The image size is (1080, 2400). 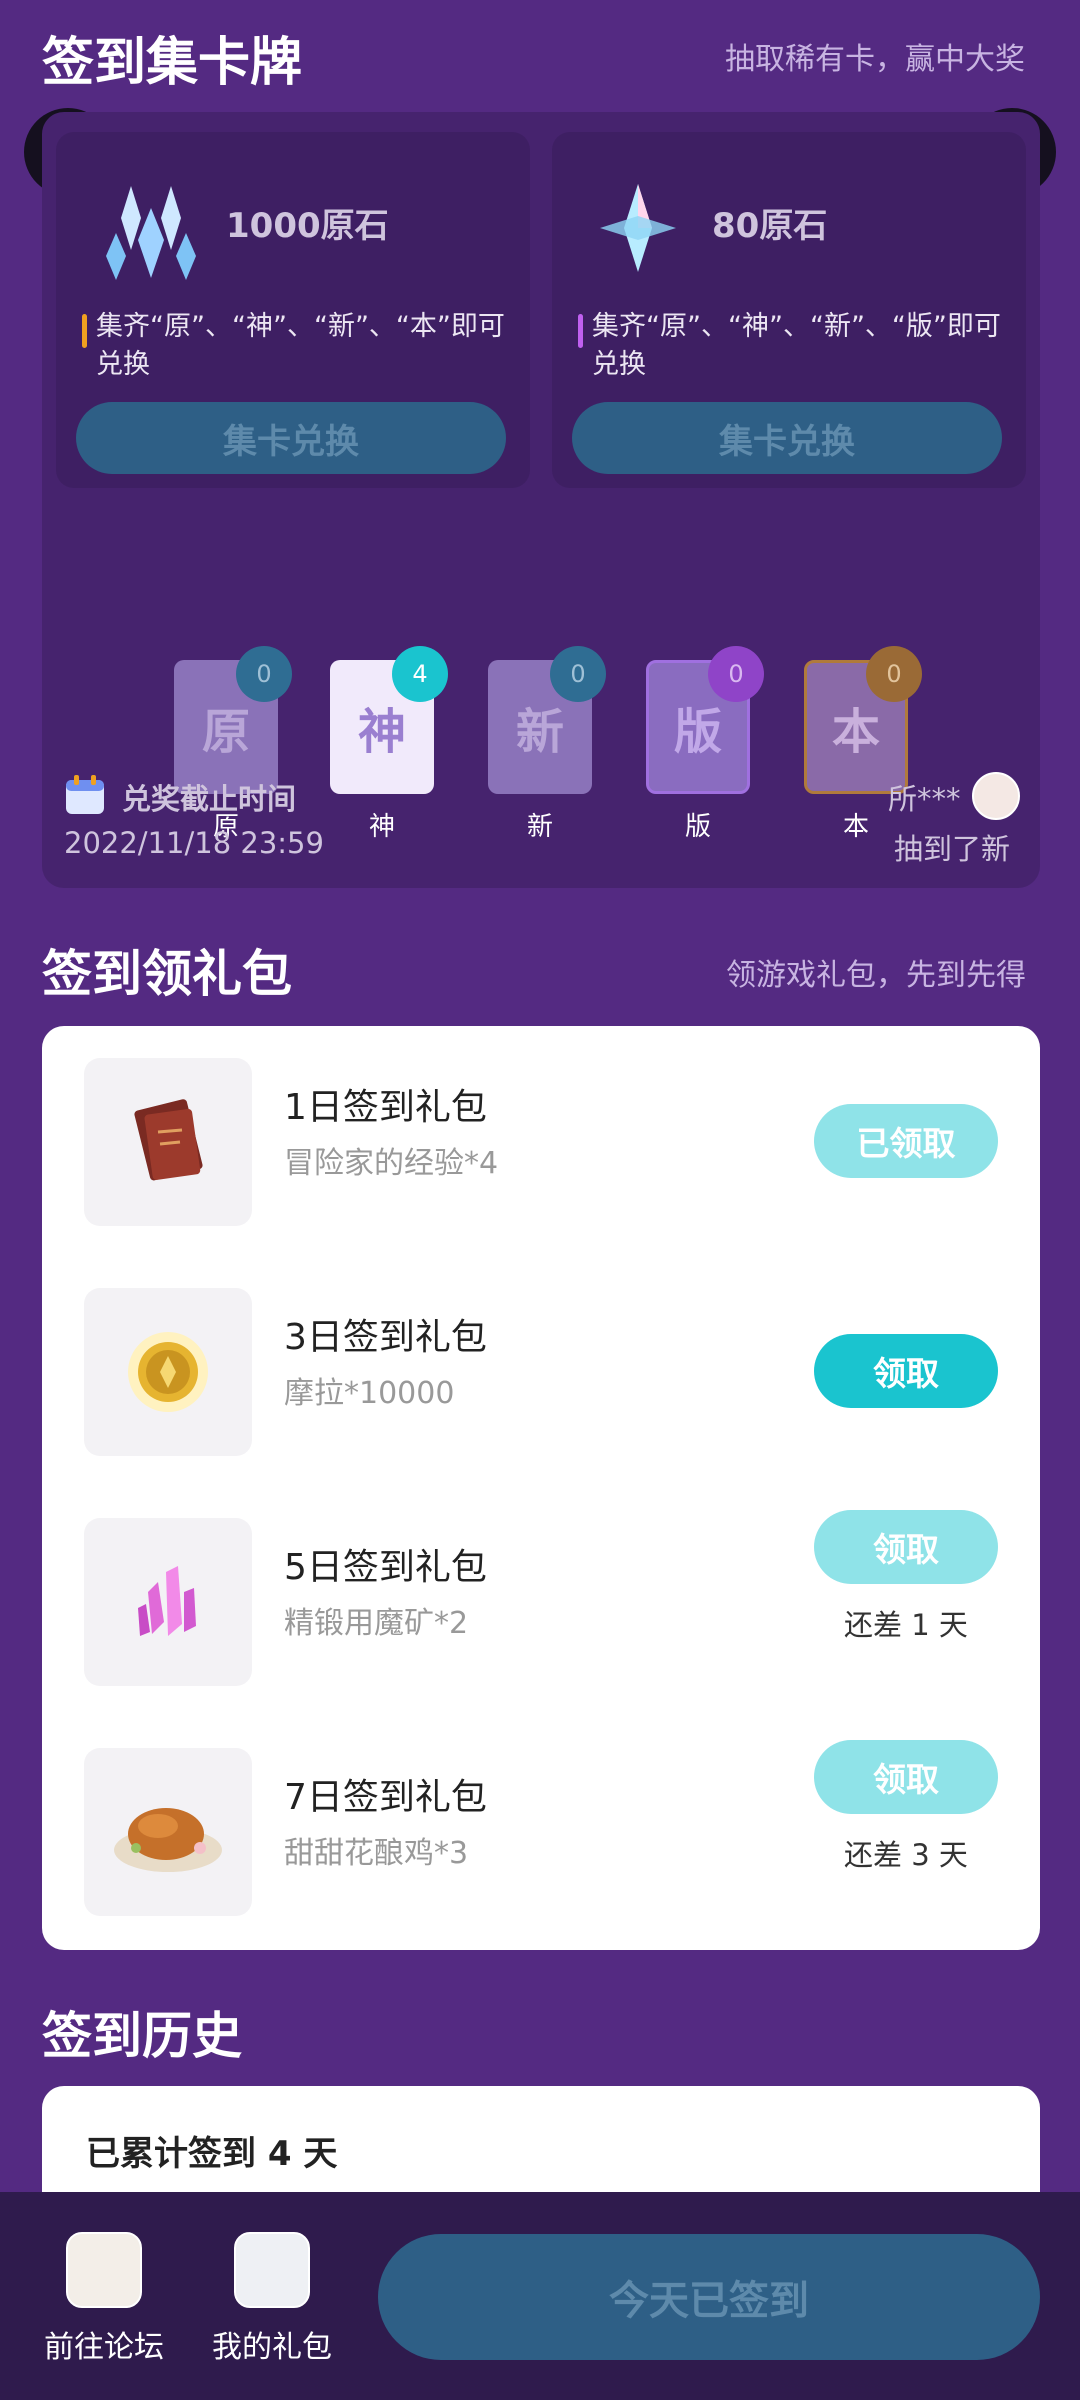 What do you see at coordinates (906, 1371) in the screenshot?
I see `claim-button: 领取` at bounding box center [906, 1371].